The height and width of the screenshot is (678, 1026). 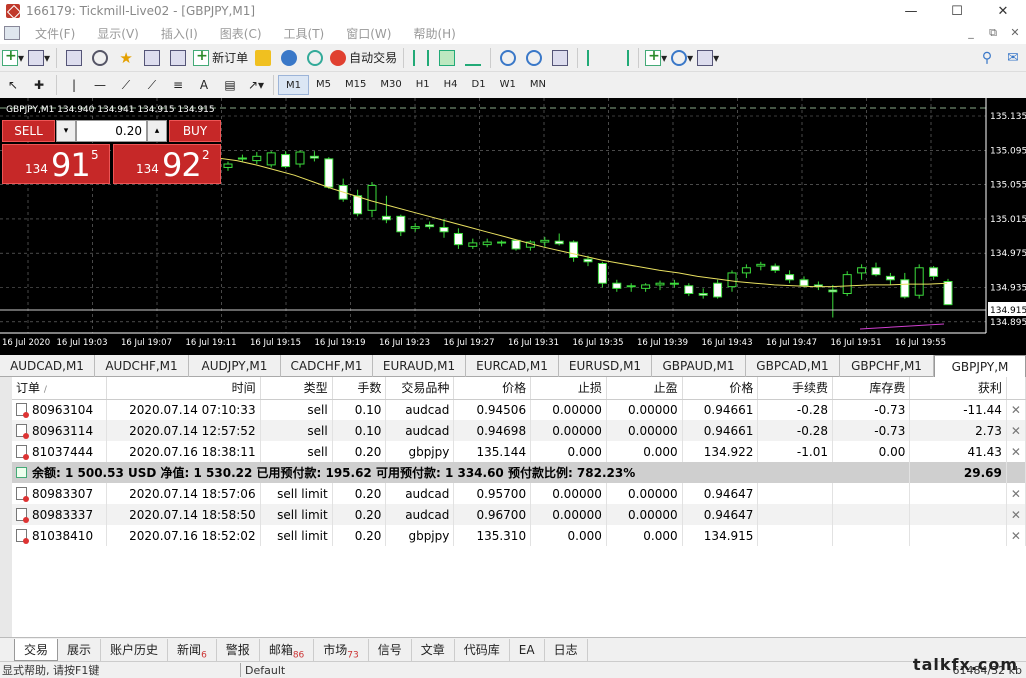 I want to click on candle-chart-button, so click(x=447, y=58).